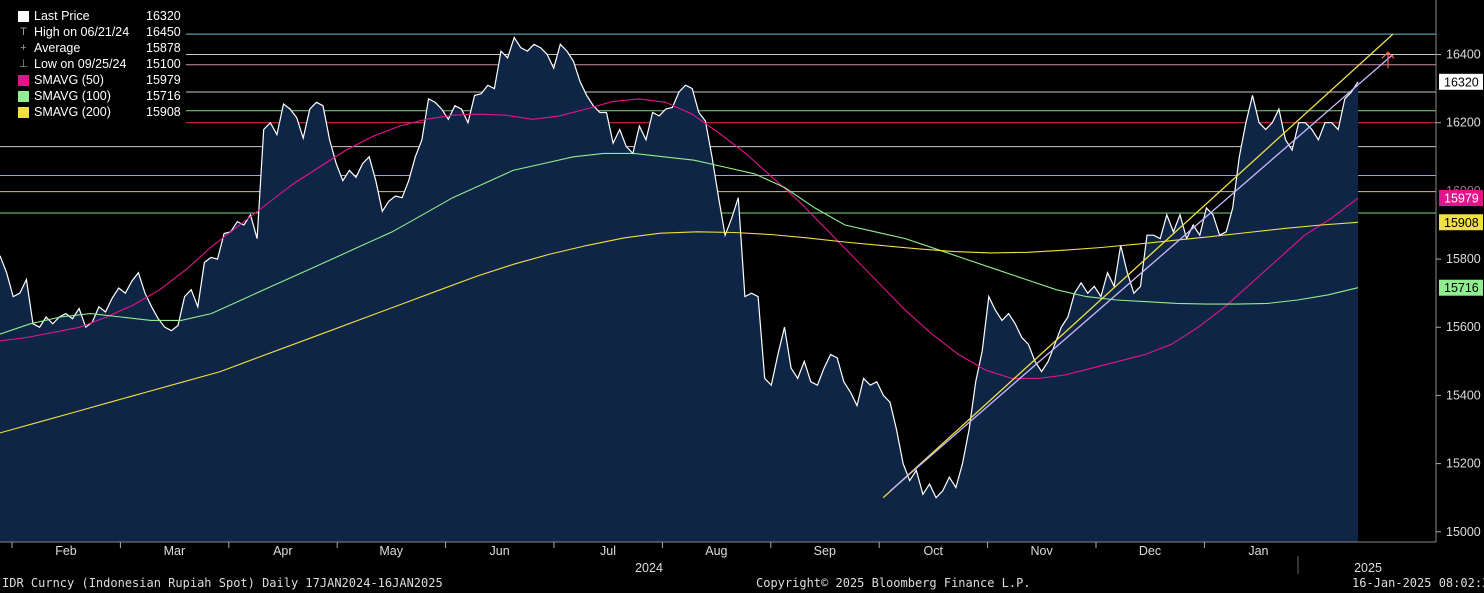  Describe the element at coordinates (1463, 464) in the screenshot. I see `y-tick-label-15200: 15200` at that location.